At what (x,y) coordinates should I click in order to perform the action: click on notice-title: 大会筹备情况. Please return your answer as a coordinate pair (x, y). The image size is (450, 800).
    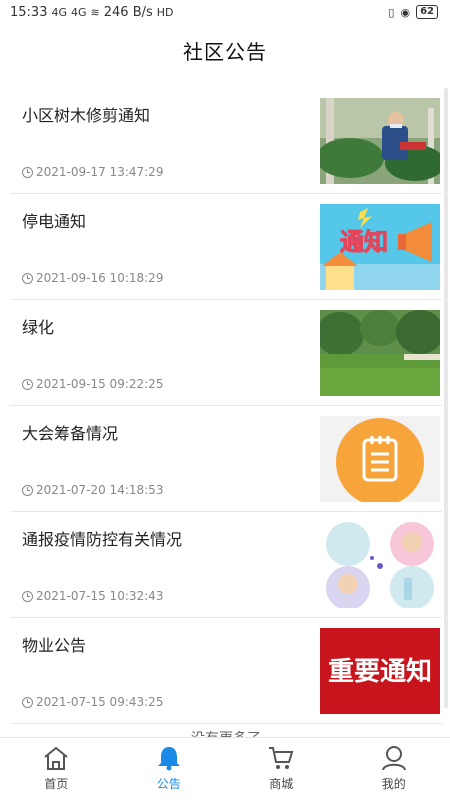
    Looking at the image, I should click on (70, 433).